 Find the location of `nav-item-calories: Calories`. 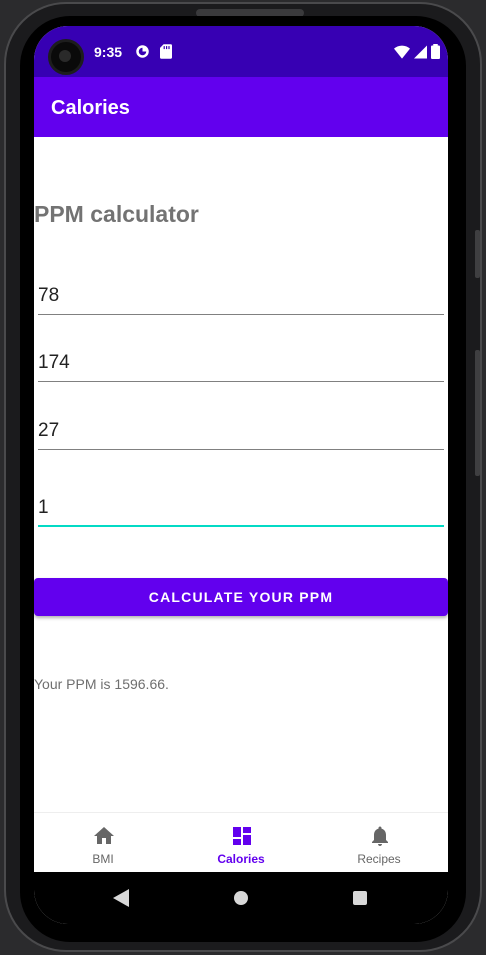

nav-item-calories: Calories is located at coordinates (241, 843).